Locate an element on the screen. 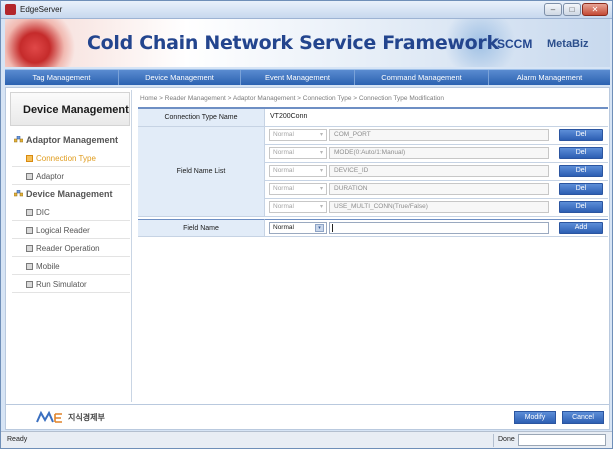  banner-decoration-image is located at coordinates (42, 43).